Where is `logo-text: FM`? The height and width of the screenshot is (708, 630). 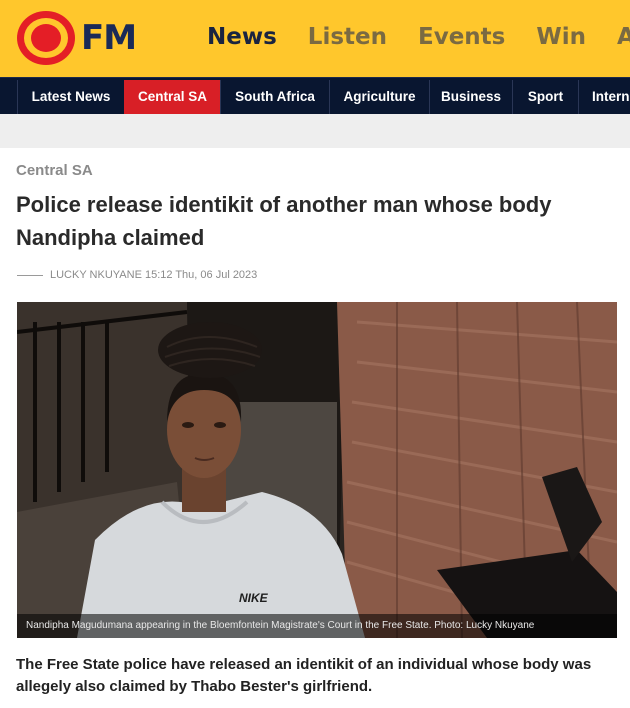 logo-text: FM is located at coordinates (109, 38).